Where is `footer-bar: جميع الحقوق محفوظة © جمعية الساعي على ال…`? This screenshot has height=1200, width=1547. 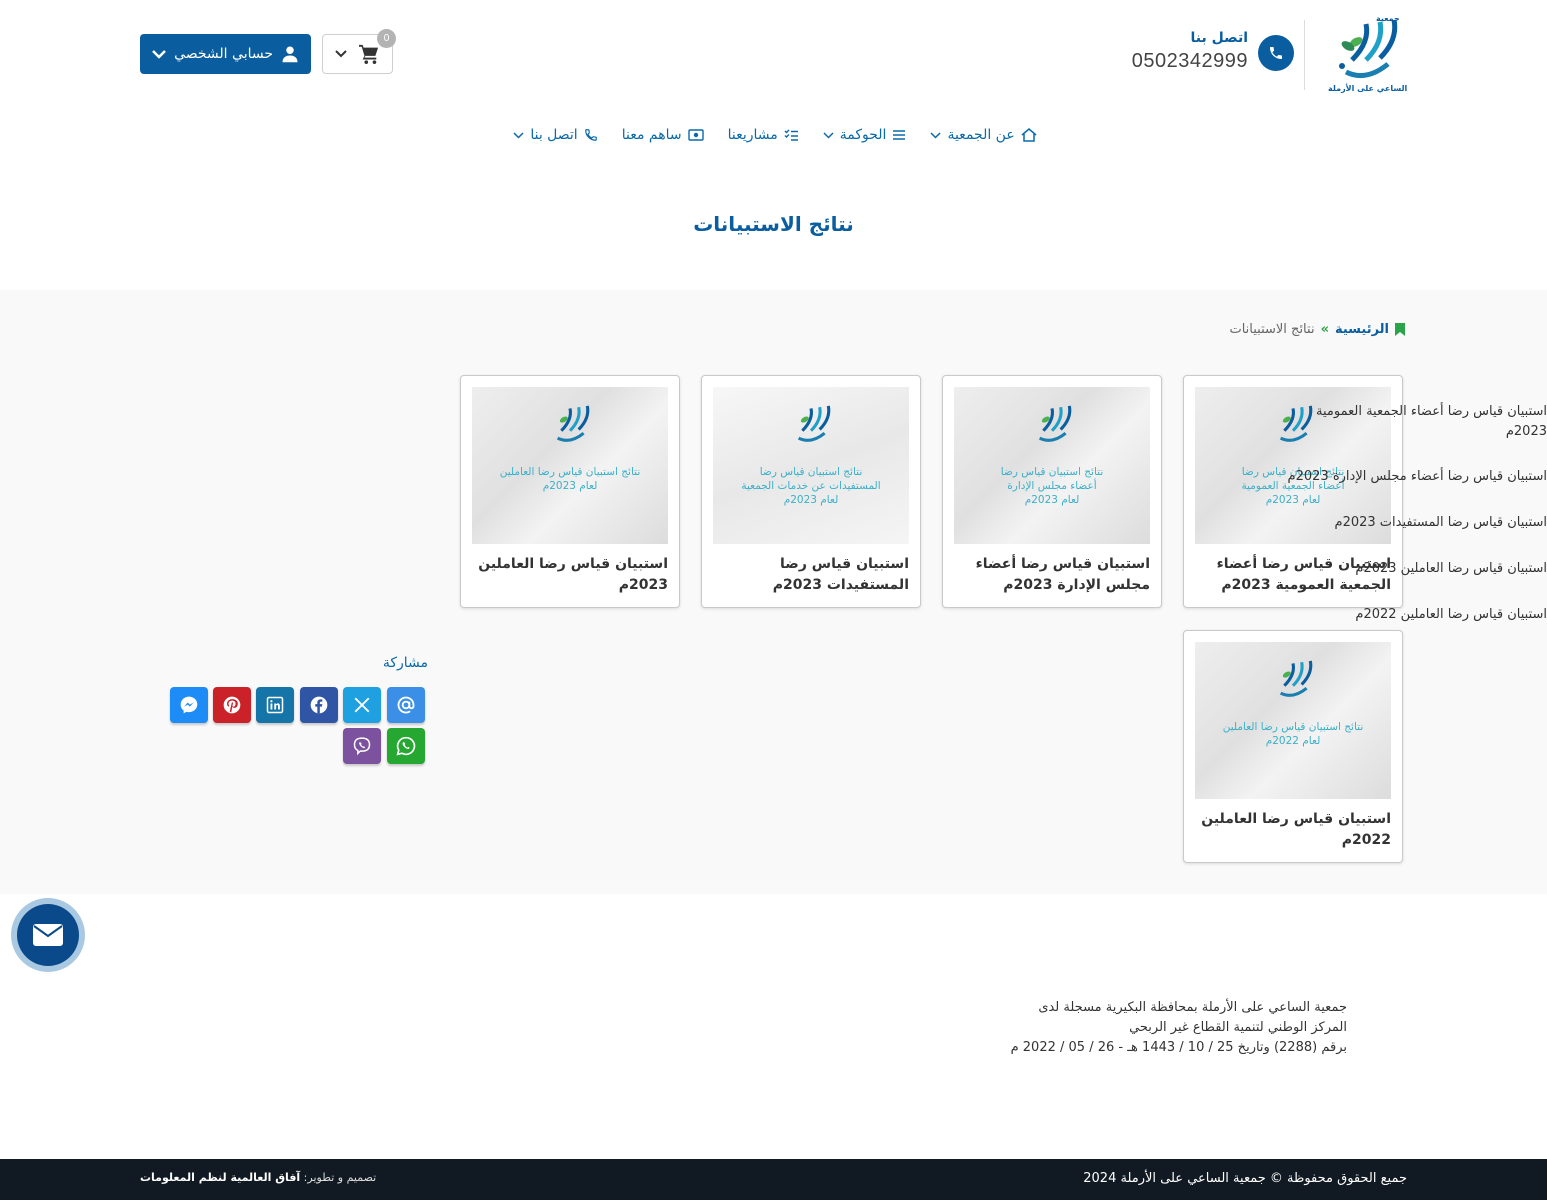 footer-bar: جميع الحقوق محفوظة © جمعية الساعي على ال… is located at coordinates (773, 1179).